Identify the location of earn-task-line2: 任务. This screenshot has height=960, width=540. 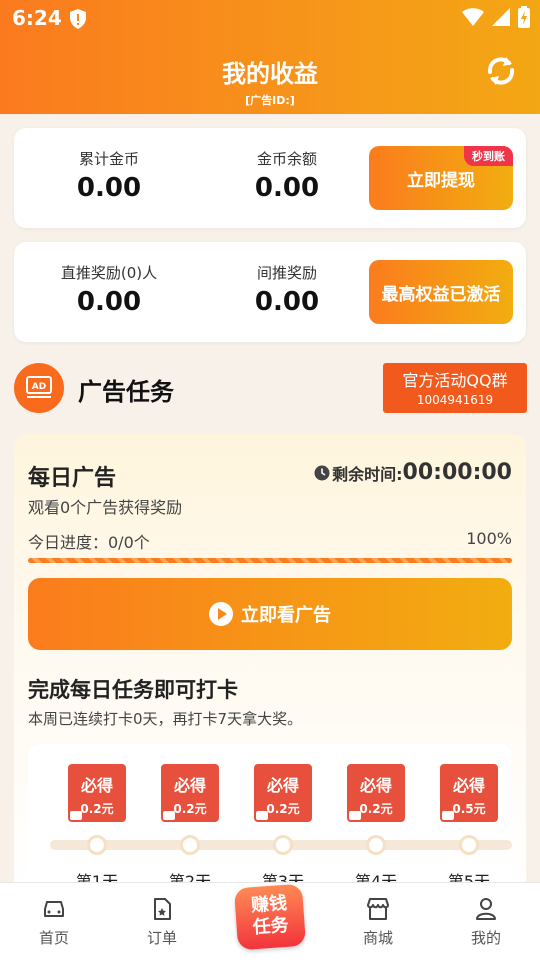
(270, 926).